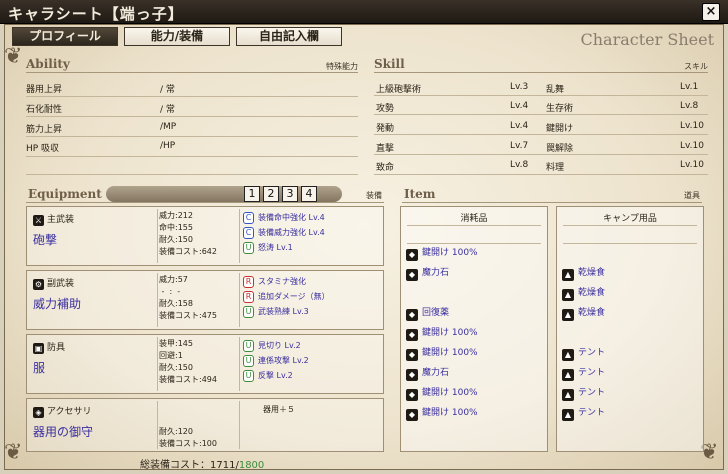 This screenshot has width=728, height=474. What do you see at coordinates (175, 465) in the screenshot?
I see `total-cost-label: 総装備コスト：` at bounding box center [175, 465].